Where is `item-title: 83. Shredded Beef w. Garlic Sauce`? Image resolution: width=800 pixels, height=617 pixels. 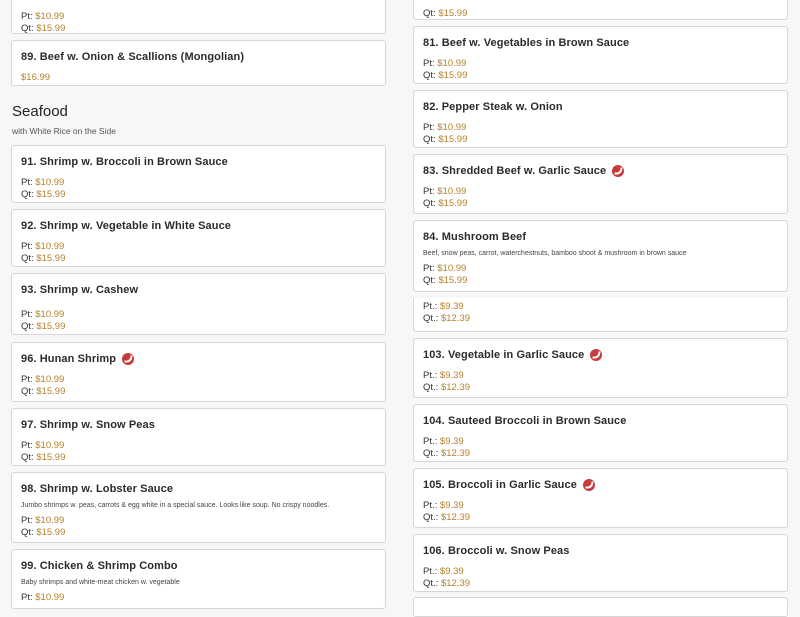
item-title: 83. Shredded Beef w. Garlic Sauce is located at coordinates (600, 171).